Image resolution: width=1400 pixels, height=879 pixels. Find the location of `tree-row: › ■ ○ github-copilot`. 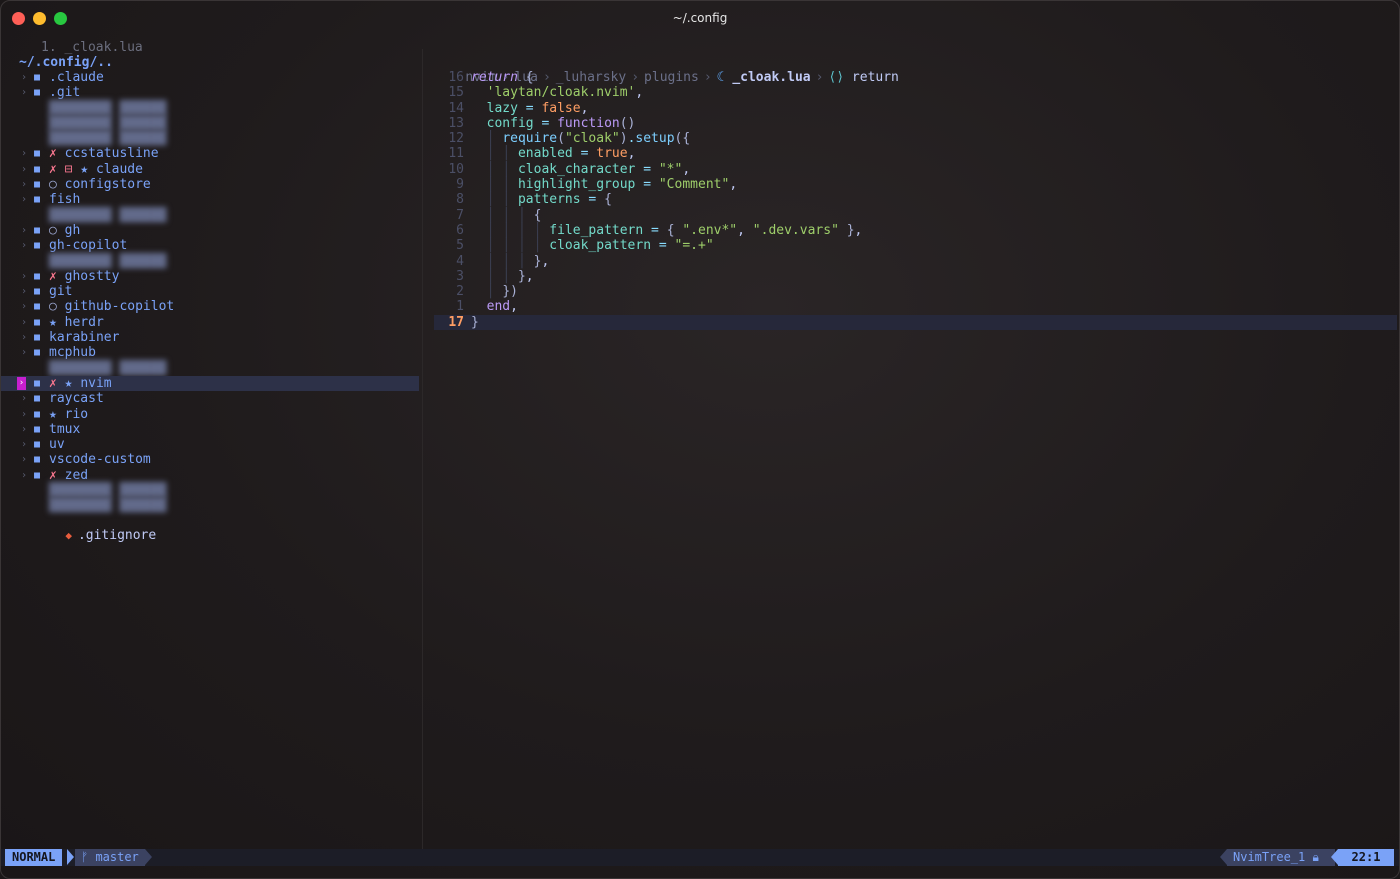

tree-row: › ■ ○ github-copilot is located at coordinates (211, 306).